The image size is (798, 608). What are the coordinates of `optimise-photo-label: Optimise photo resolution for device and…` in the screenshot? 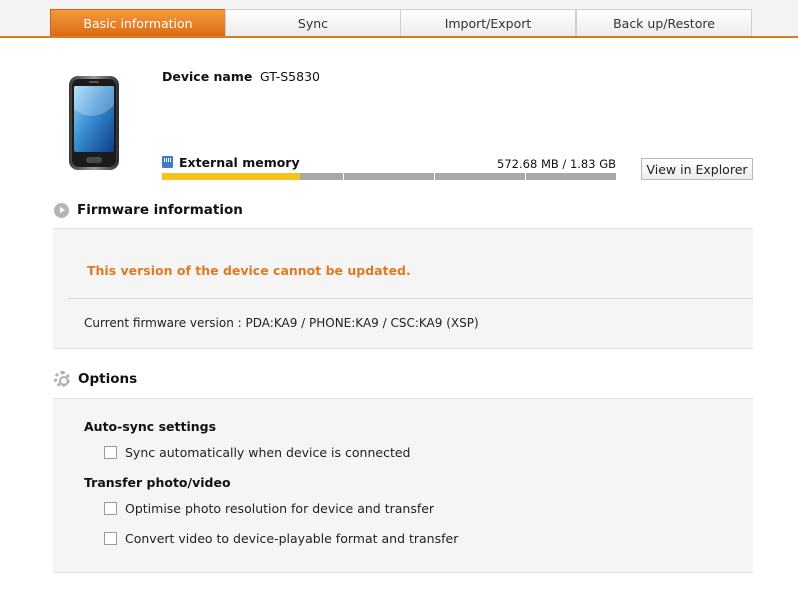 It's located at (280, 508).